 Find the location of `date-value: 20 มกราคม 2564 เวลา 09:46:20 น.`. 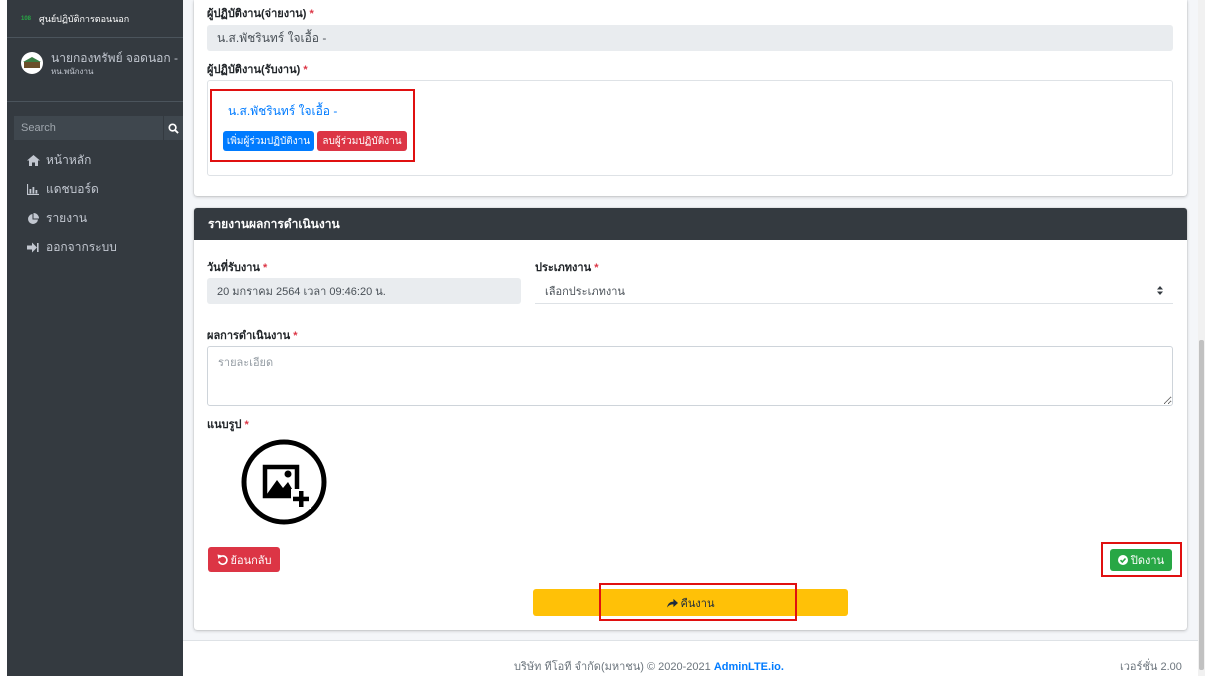

date-value: 20 มกราคม 2564 เวลา 09:46:20 น. is located at coordinates (301, 292).